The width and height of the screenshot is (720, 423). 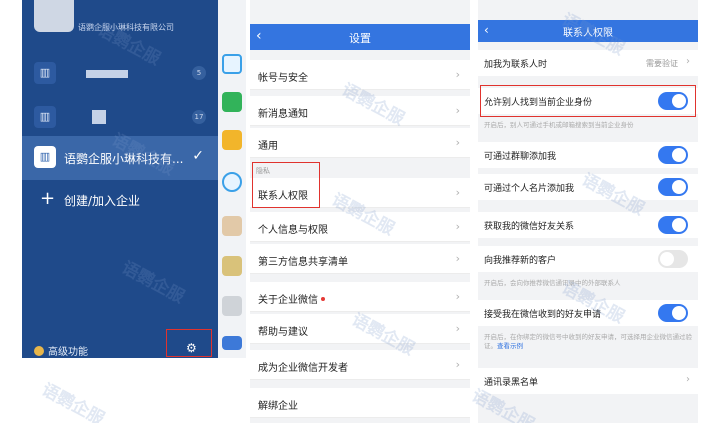 I want to click on app-icon-strip, so click(x=232, y=179).